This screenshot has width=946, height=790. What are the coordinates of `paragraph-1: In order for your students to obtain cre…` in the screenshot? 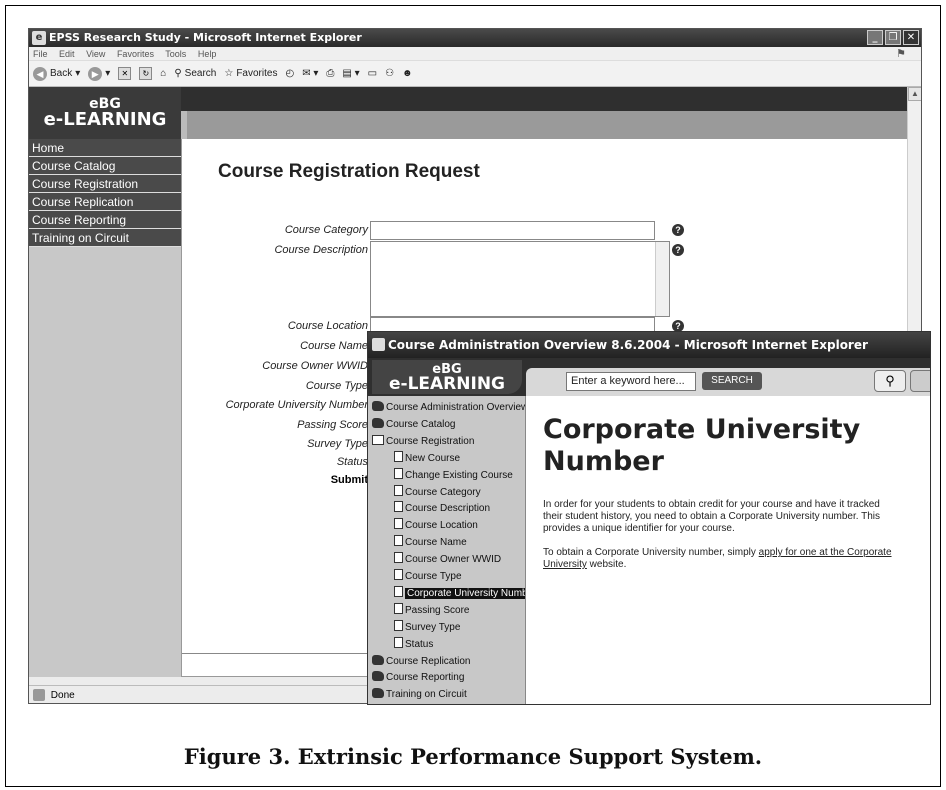 It's located at (711, 517).